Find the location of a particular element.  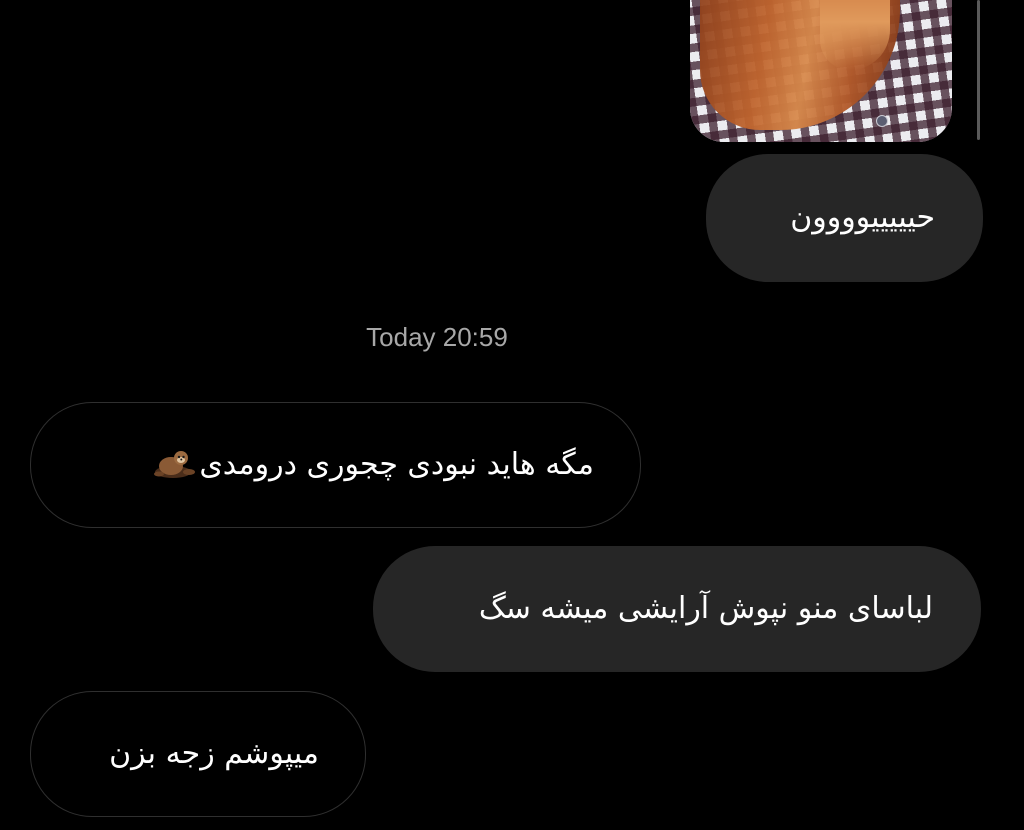

scroll-indicator is located at coordinates (978, 70).